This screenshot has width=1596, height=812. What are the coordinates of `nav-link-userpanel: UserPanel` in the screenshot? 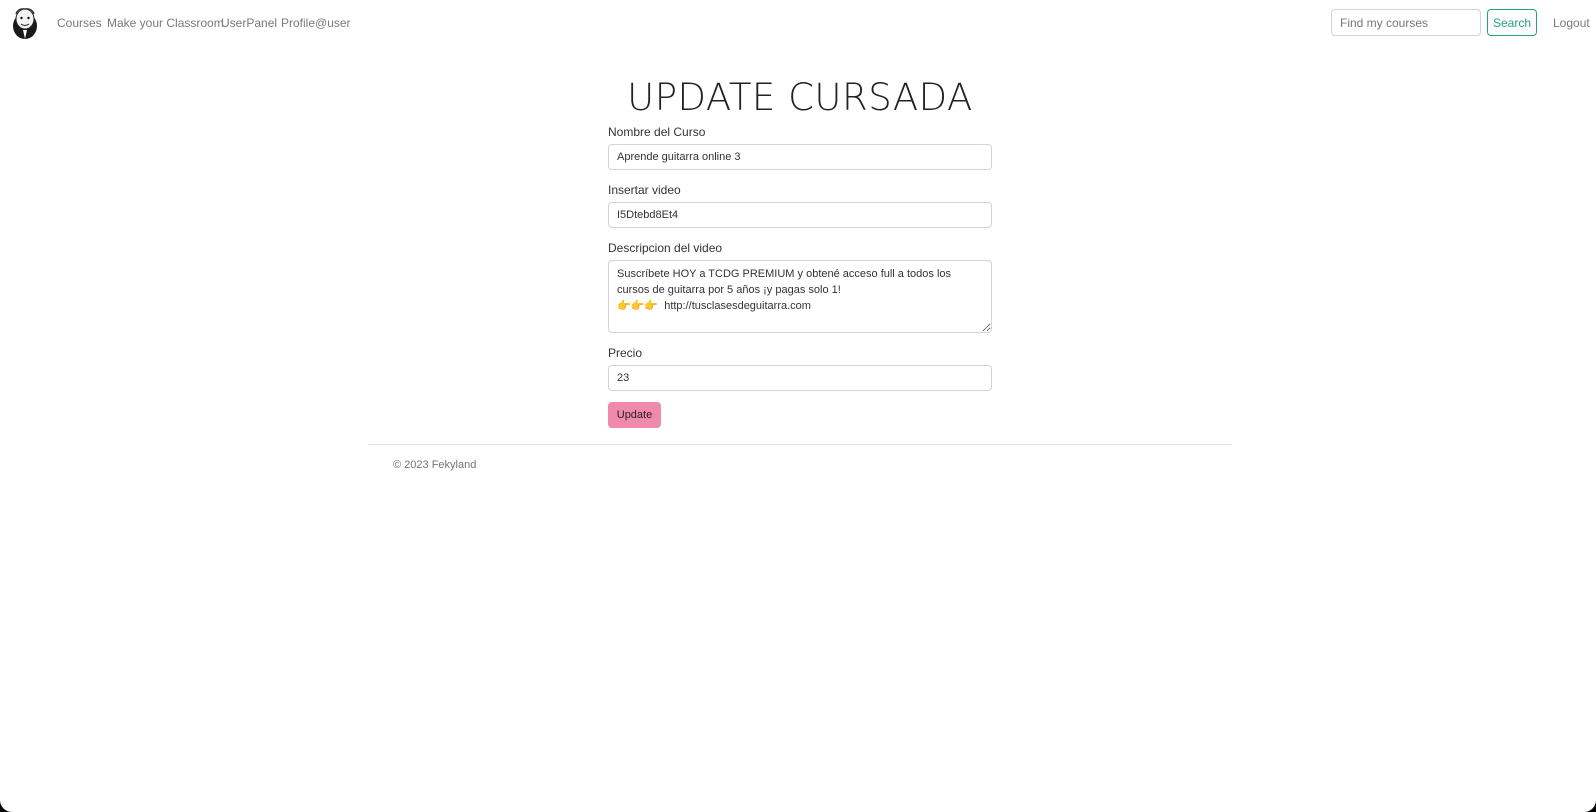 It's located at (249, 23).